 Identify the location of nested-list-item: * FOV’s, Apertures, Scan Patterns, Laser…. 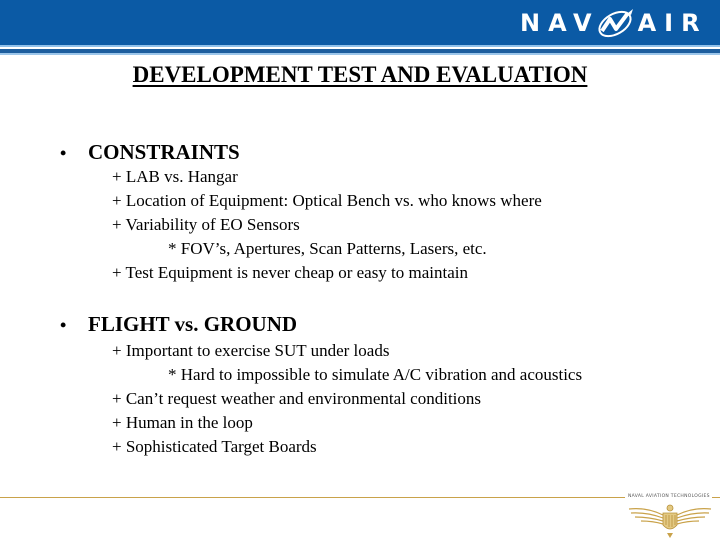
(327, 248).